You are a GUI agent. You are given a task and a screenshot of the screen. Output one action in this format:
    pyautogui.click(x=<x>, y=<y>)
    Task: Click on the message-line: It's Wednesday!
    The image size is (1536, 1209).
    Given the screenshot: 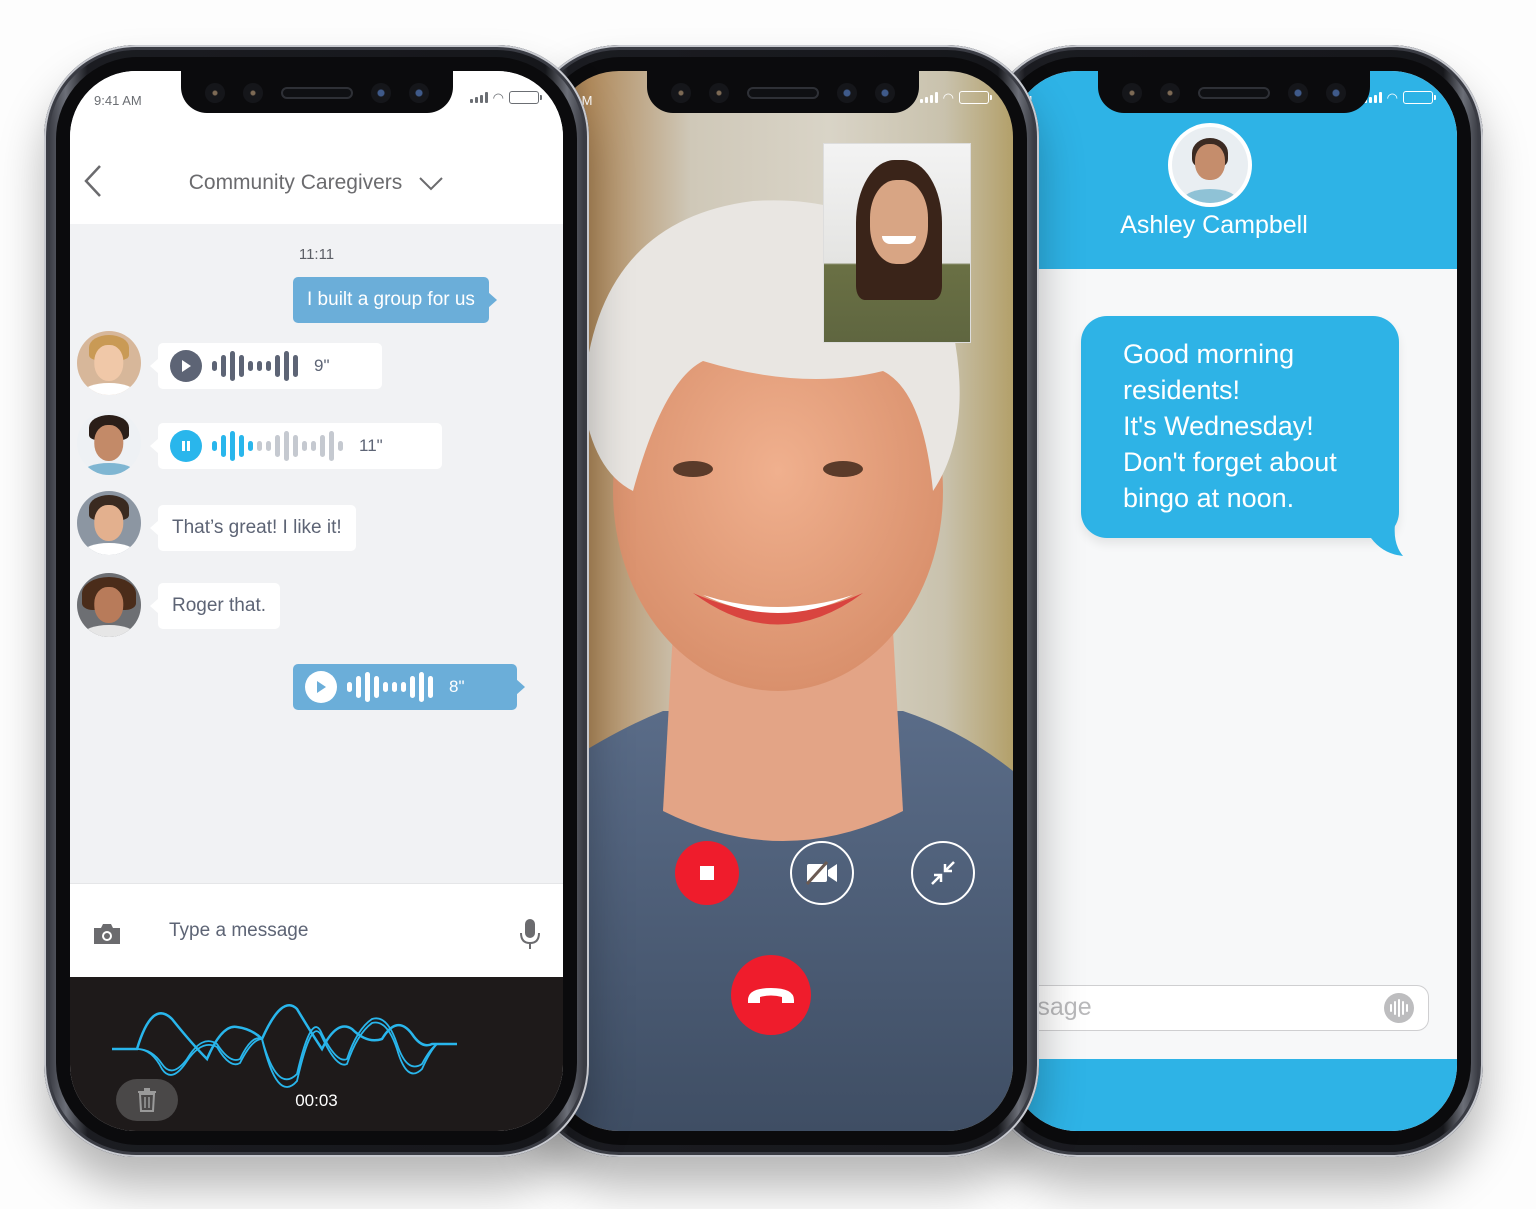 What is the action you would take?
    pyautogui.click(x=1218, y=426)
    